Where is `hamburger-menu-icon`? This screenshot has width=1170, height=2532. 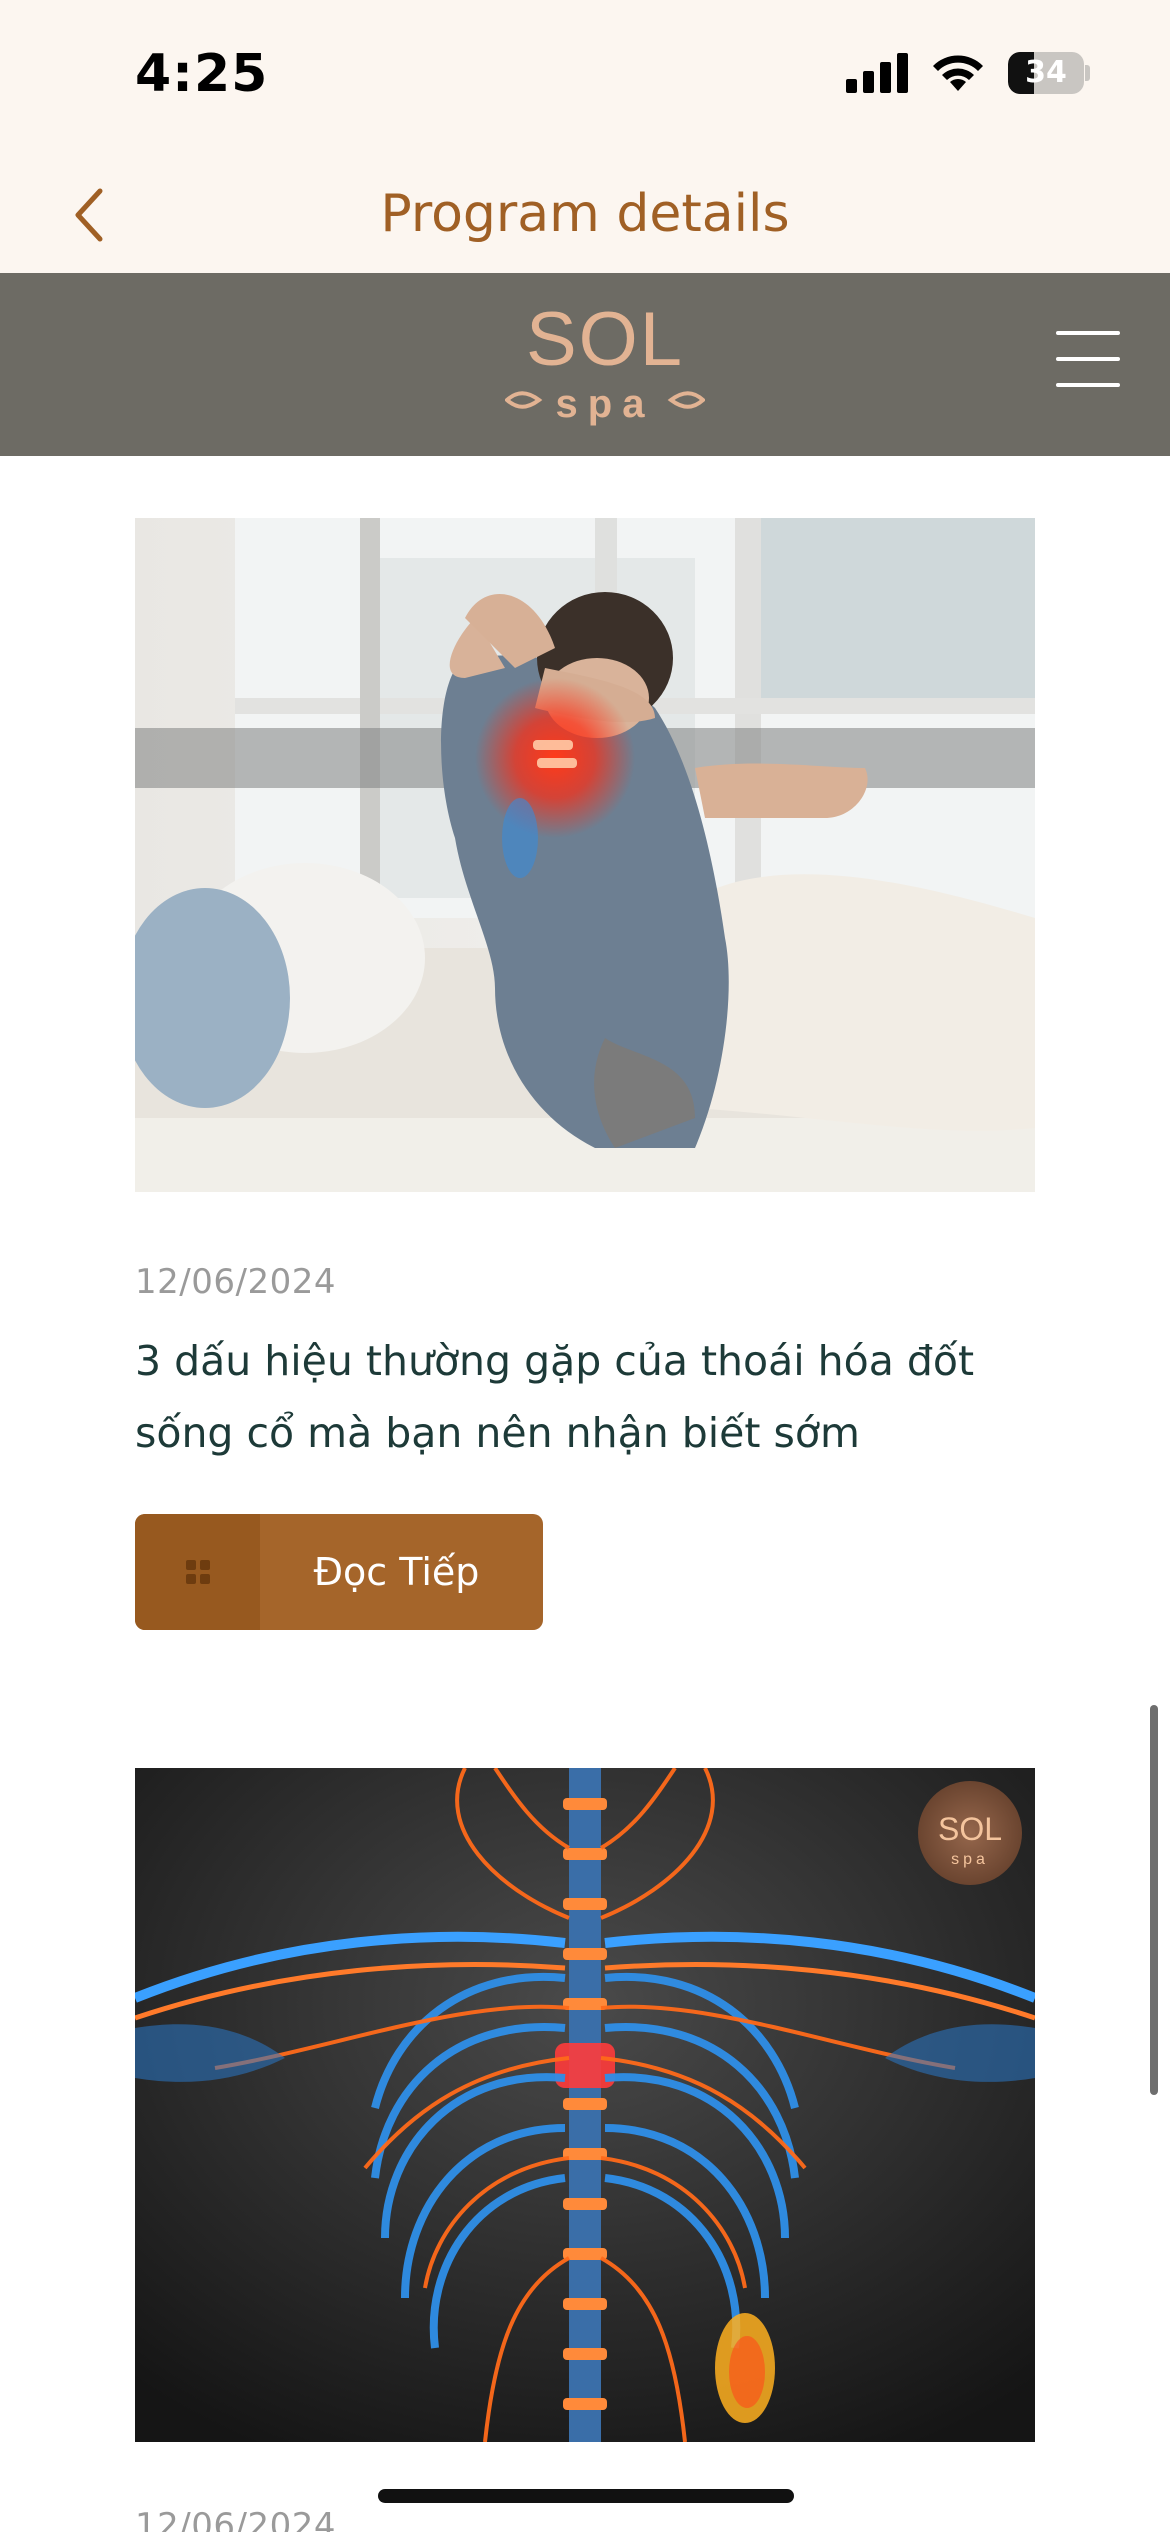
hamburger-menu-icon is located at coordinates (1086, 361).